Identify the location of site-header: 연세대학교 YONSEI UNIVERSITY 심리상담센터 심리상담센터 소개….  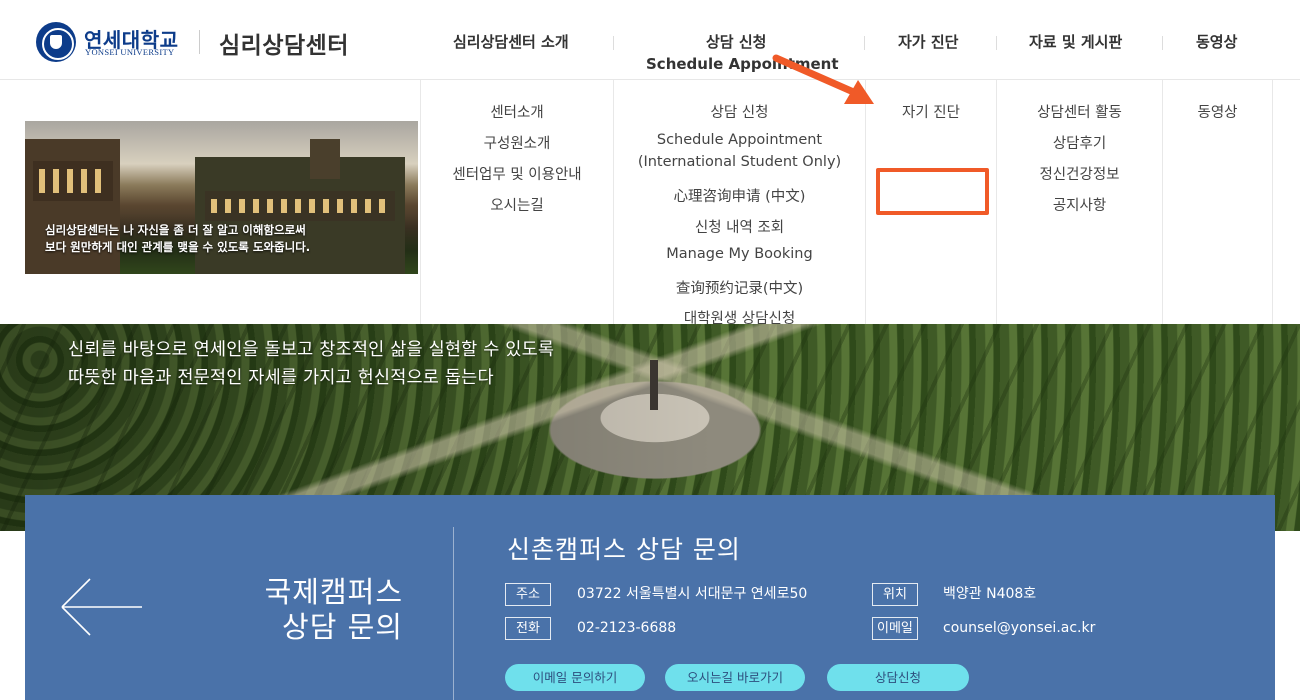
(650, 40).